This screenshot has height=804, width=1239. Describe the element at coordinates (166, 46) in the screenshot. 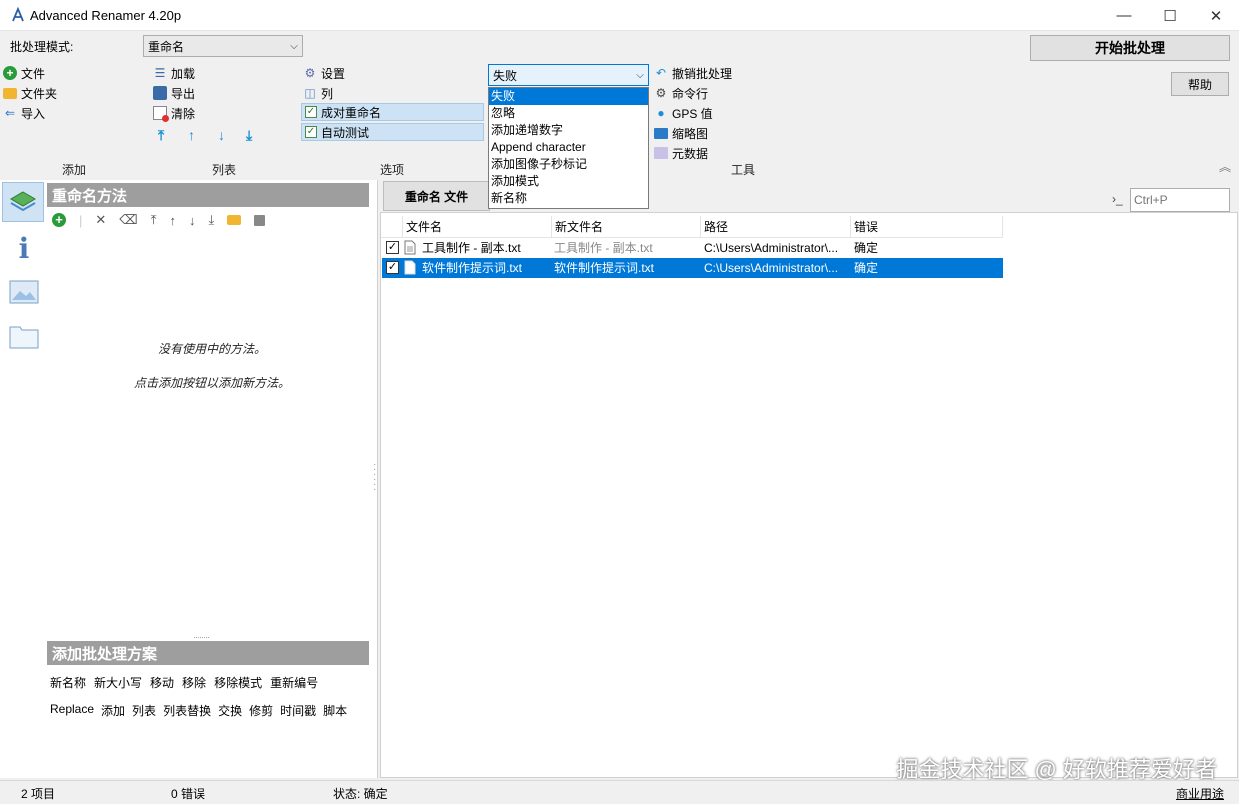

I see `batch-mode-value: 重命名` at that location.